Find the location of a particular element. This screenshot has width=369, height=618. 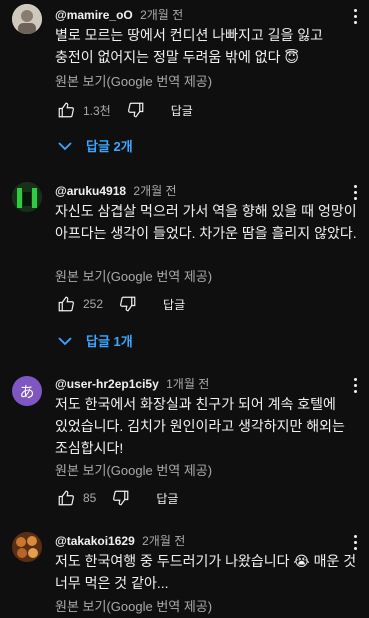

comment-author: @takakoi1629 is located at coordinates (95, 541).